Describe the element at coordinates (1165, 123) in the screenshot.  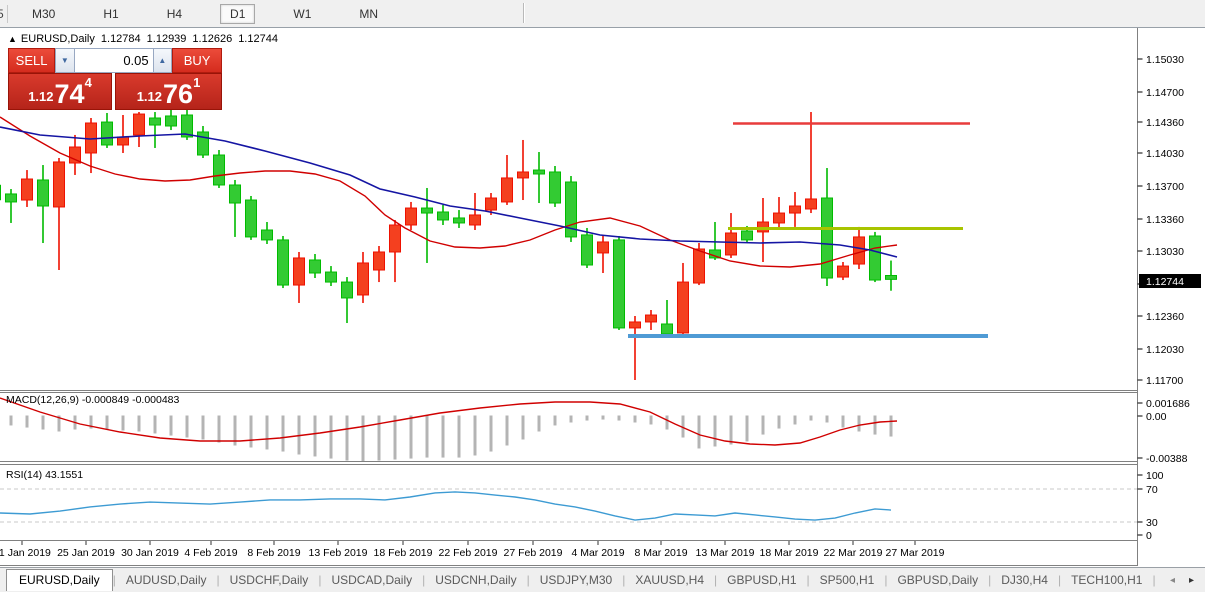
I see `svg-text: 1.14360` at that location.